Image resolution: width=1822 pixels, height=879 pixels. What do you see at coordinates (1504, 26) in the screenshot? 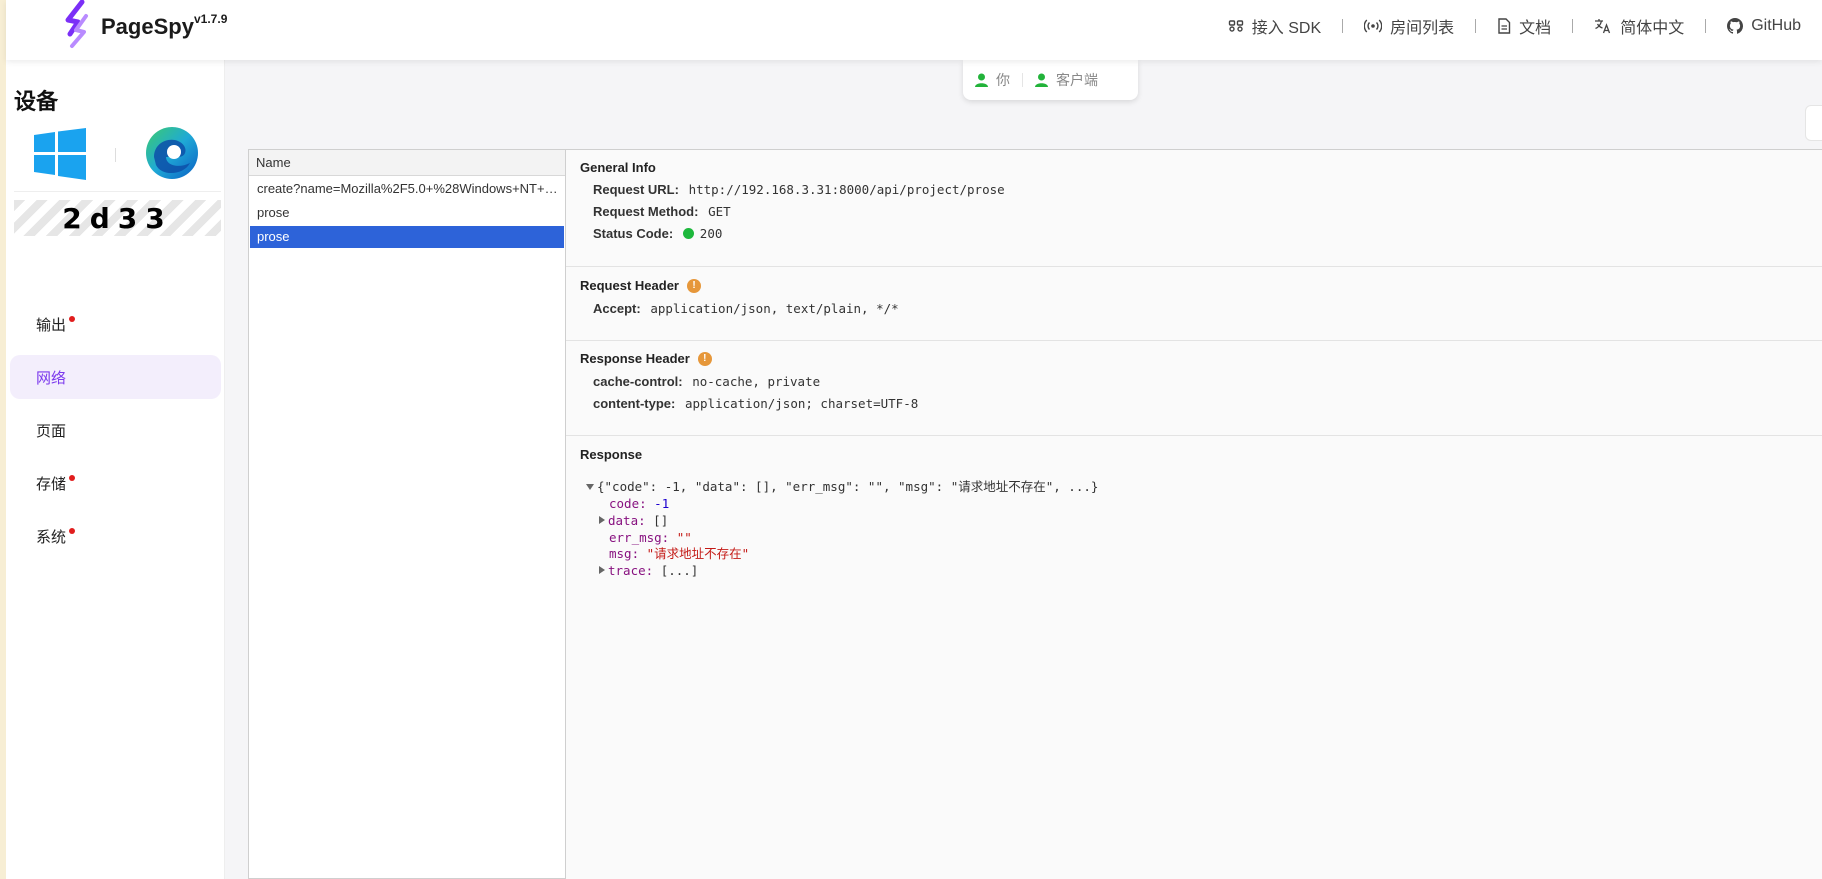
I see `document-icon` at bounding box center [1504, 26].